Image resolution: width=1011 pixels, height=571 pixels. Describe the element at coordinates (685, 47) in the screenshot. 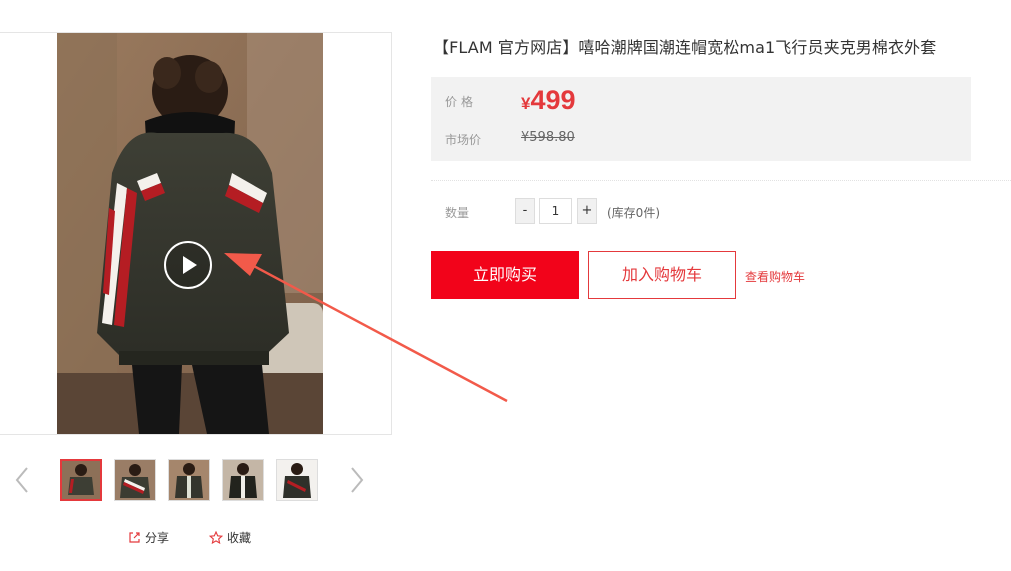

I see `product-title: 【FLAM 官方网店】嘻哈潮牌国潮连帽宽松ma1飞行员夹克男棉衣外套` at that location.